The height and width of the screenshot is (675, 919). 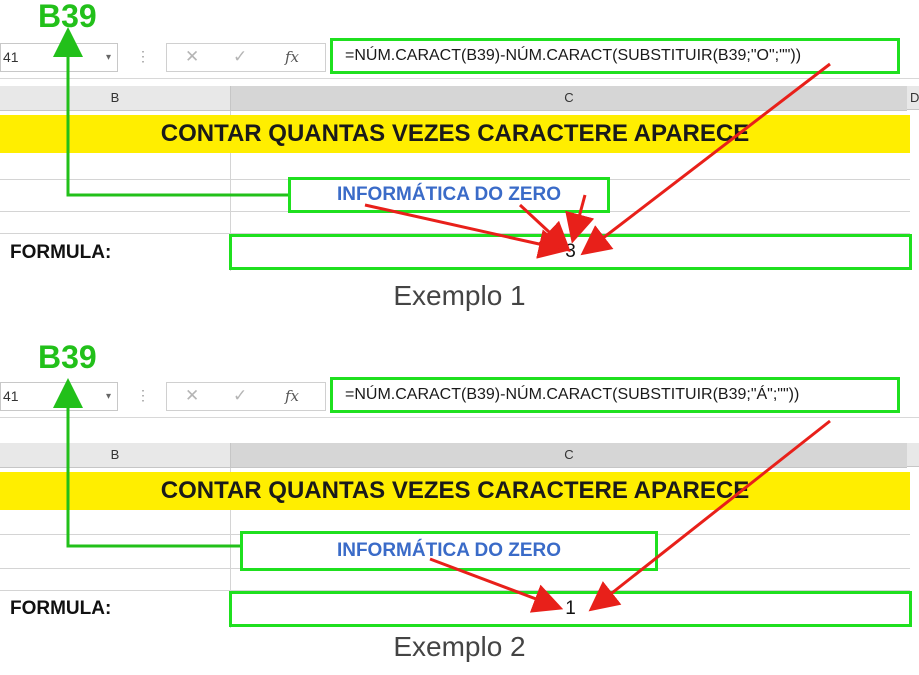 What do you see at coordinates (913, 455) in the screenshot?
I see `column-header-d` at bounding box center [913, 455].